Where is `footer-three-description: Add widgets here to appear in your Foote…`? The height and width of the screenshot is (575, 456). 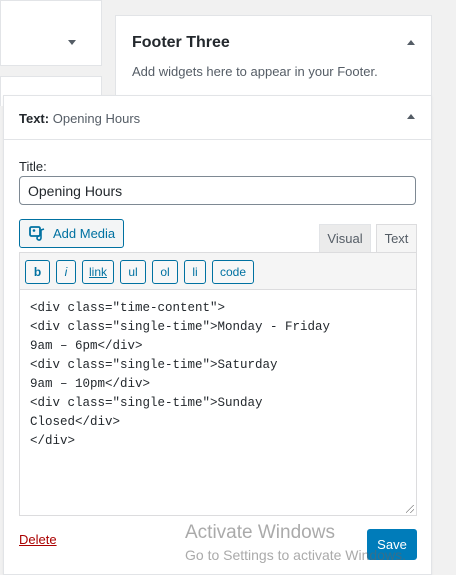
footer-three-description: Add widgets here to appear in your Foote… is located at coordinates (255, 71).